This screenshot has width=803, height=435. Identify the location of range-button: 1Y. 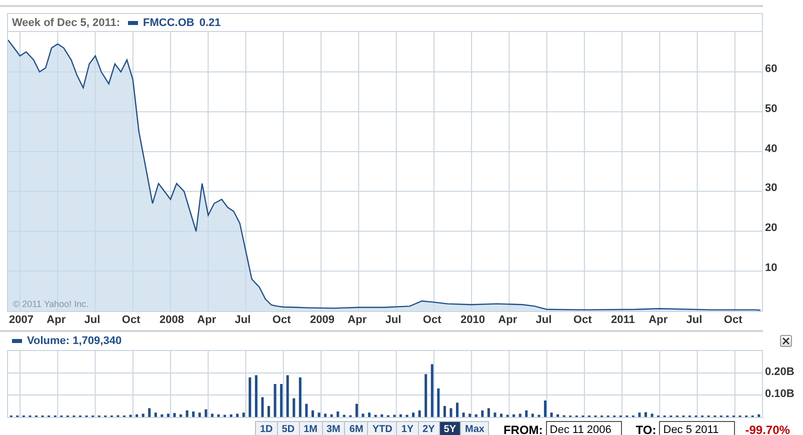
(407, 428).